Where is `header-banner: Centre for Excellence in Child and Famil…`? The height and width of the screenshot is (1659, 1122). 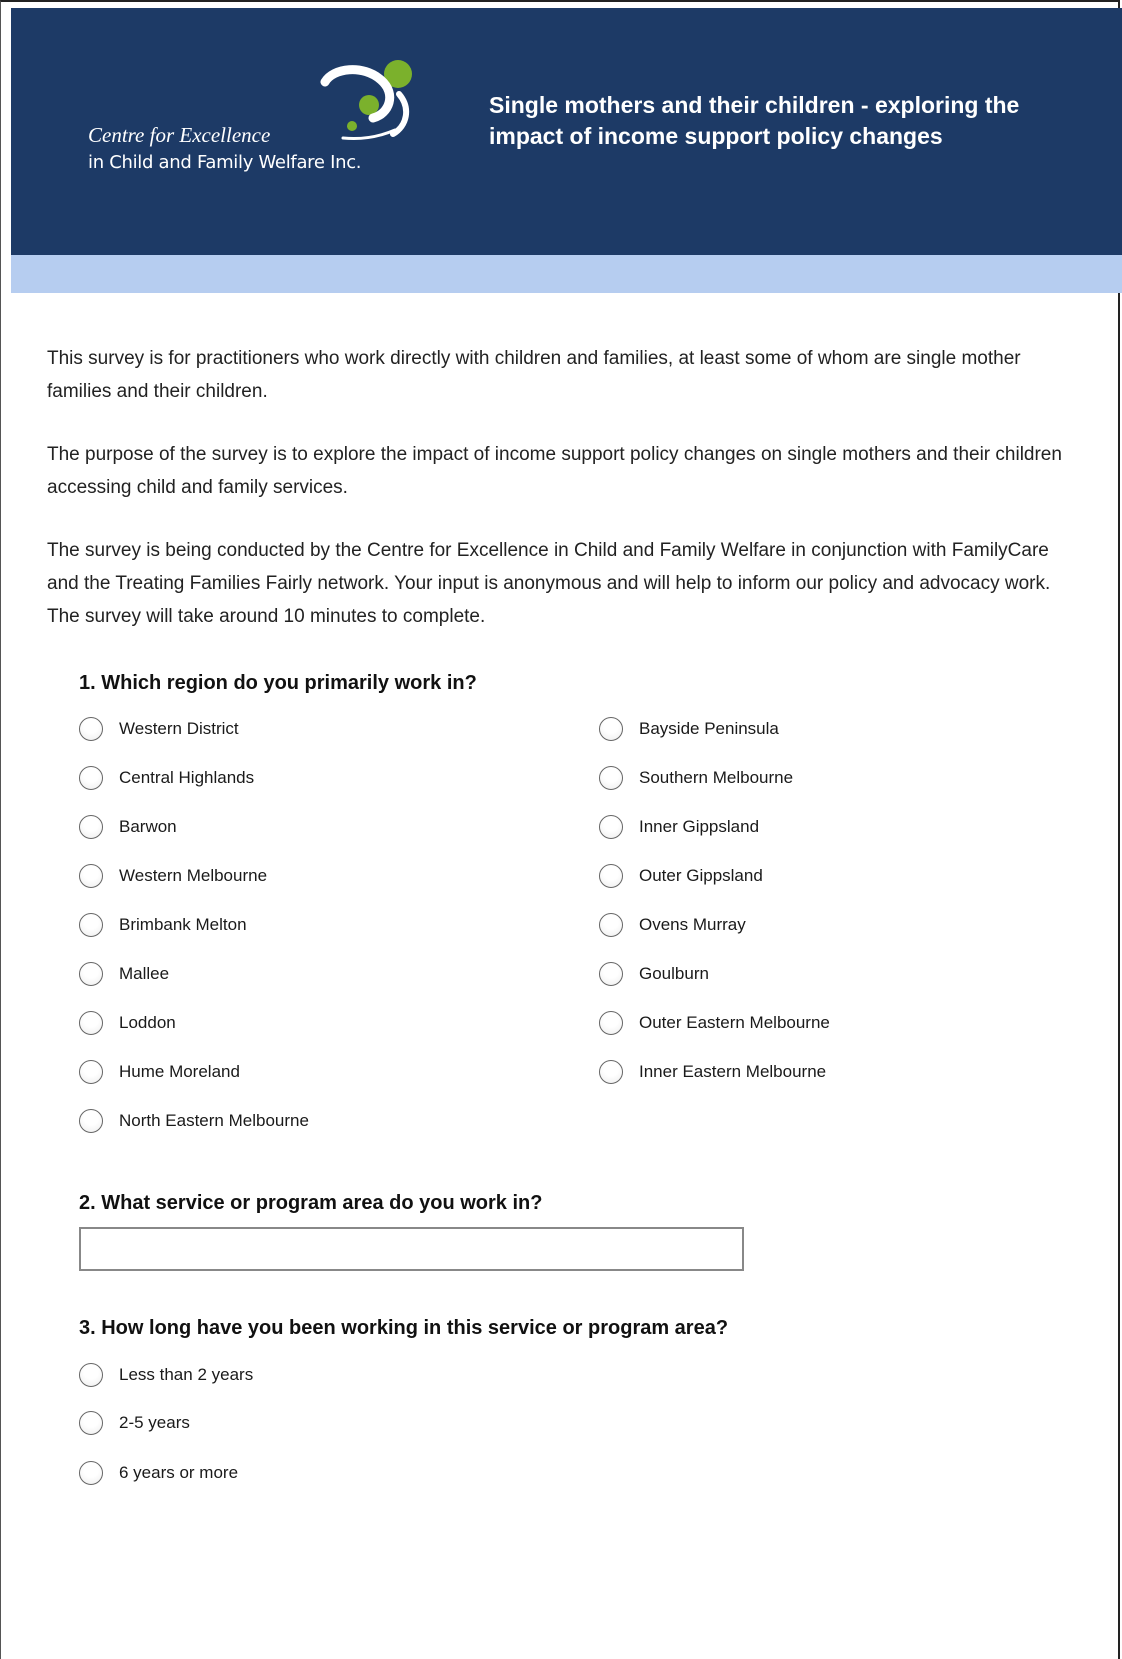
header-banner: Centre for Excellence in Child and Famil… is located at coordinates (566, 131).